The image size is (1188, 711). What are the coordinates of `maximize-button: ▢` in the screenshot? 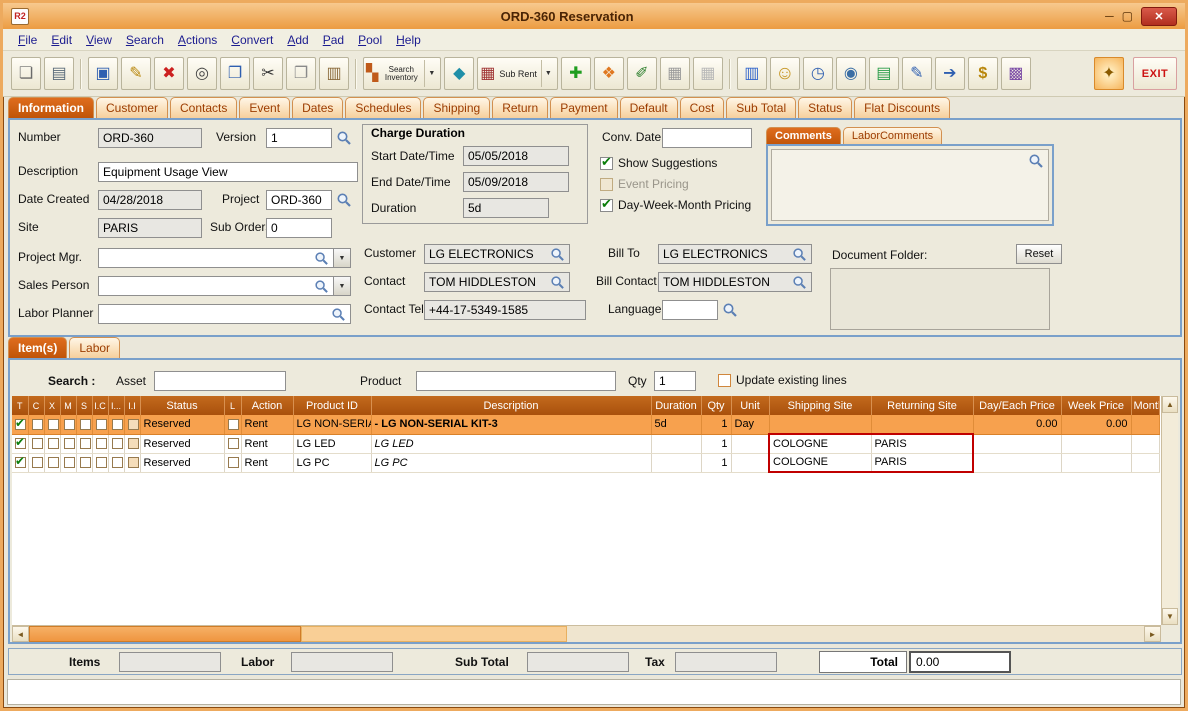 It's located at (1127, 16).